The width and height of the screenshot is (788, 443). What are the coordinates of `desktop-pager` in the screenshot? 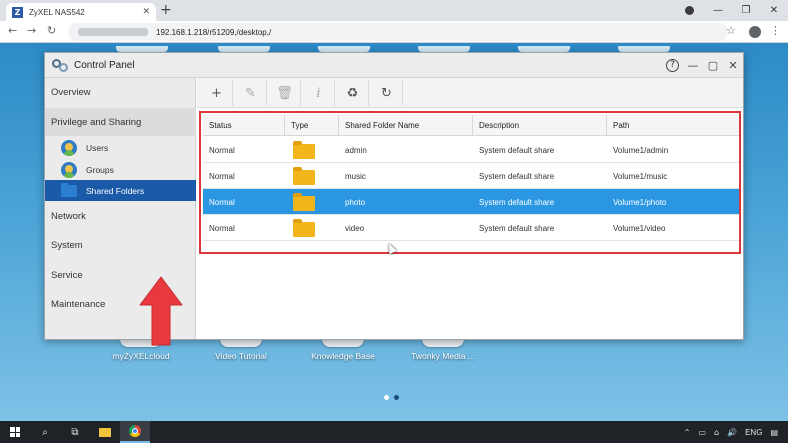 It's located at (391, 397).